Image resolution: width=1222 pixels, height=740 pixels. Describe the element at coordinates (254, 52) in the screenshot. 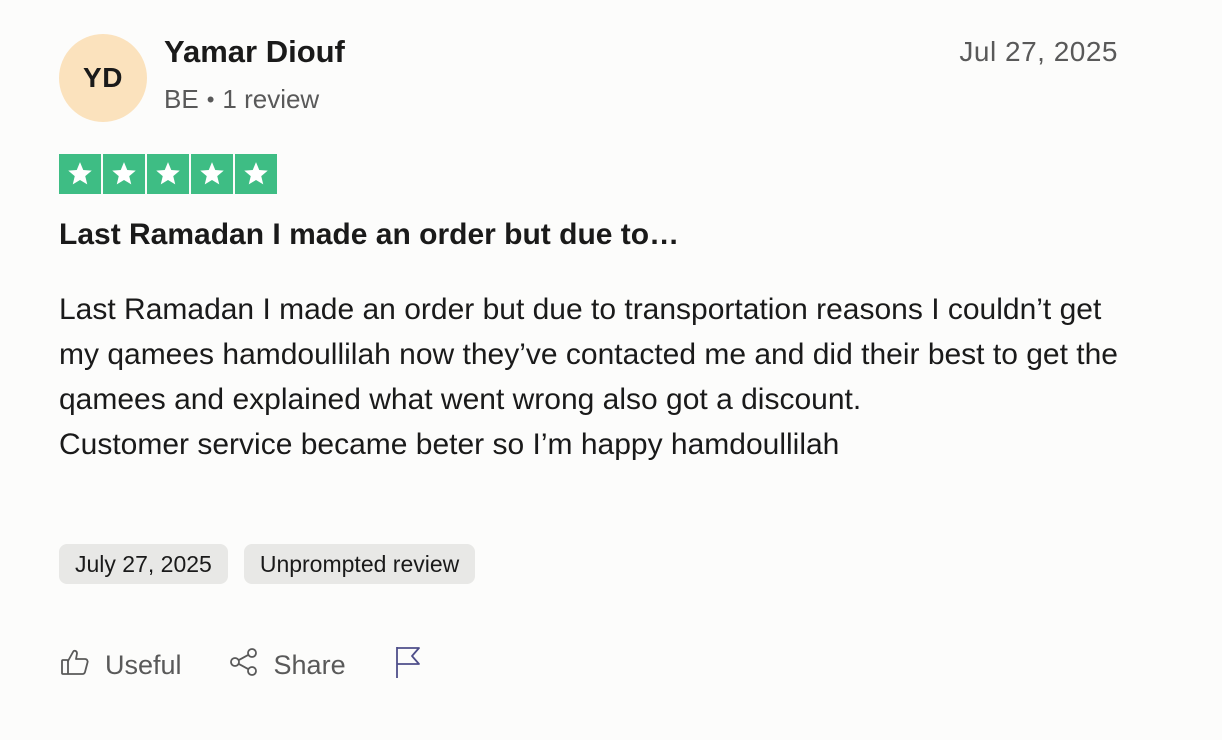

I see `reviewer-name: Yamar Diouf` at that location.